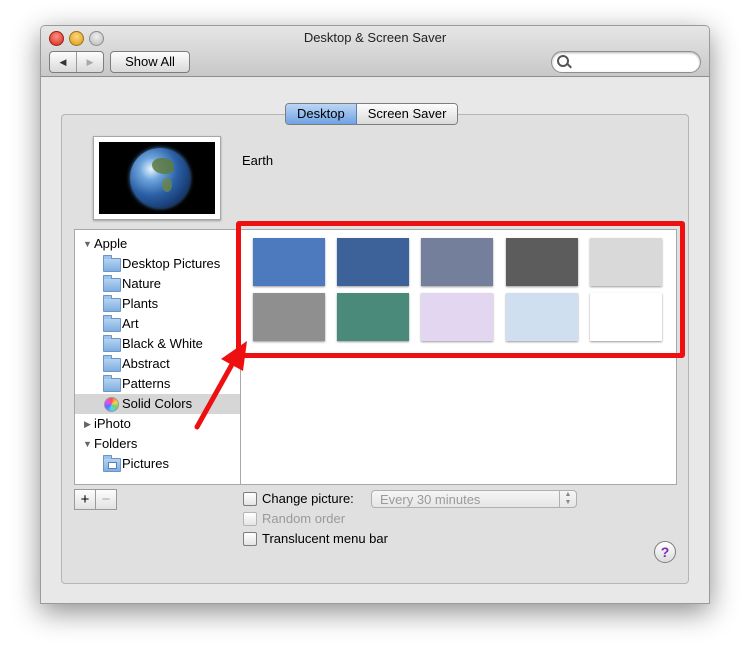  I want to click on random-order-checkbox, so click(250, 519).